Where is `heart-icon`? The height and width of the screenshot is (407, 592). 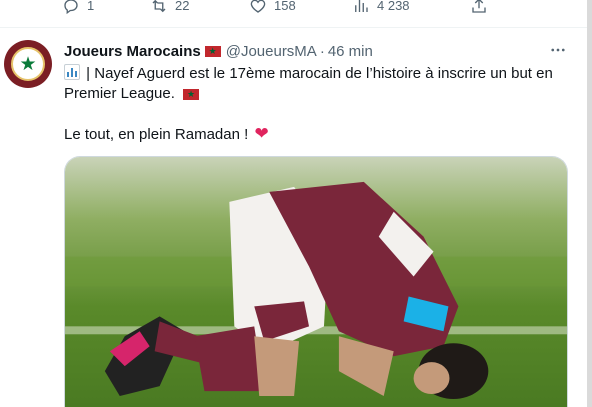 heart-icon is located at coordinates (258, 6).